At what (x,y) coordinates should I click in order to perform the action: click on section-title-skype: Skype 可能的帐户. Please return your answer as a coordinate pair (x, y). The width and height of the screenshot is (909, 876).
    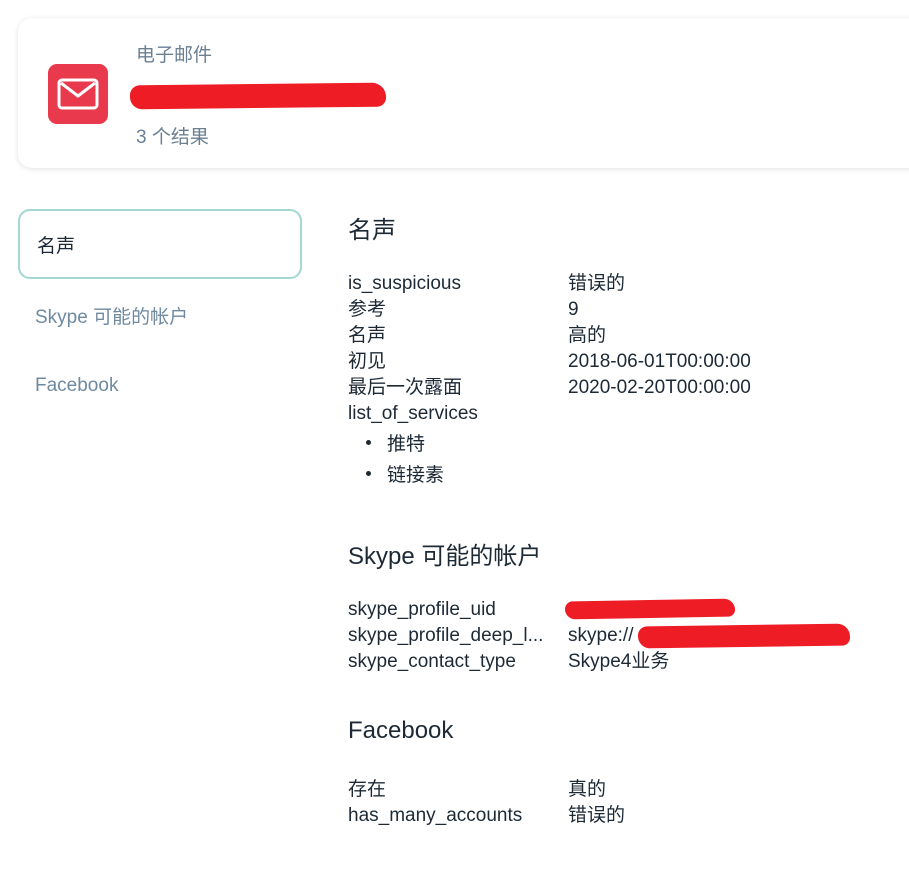
    Looking at the image, I should click on (445, 556).